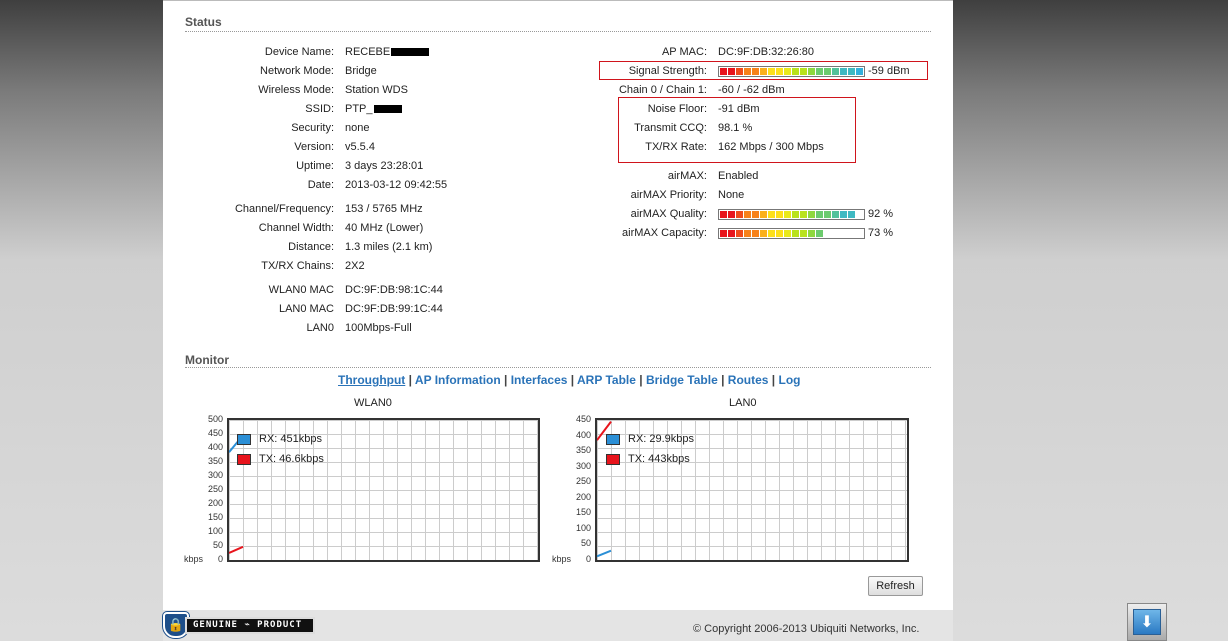 Image resolution: width=1228 pixels, height=641 pixels. Describe the element at coordinates (752, 490) in the screenshot. I see `lan0-throughput-chart: RX: 29.9kbps TX: 443kbps` at that location.